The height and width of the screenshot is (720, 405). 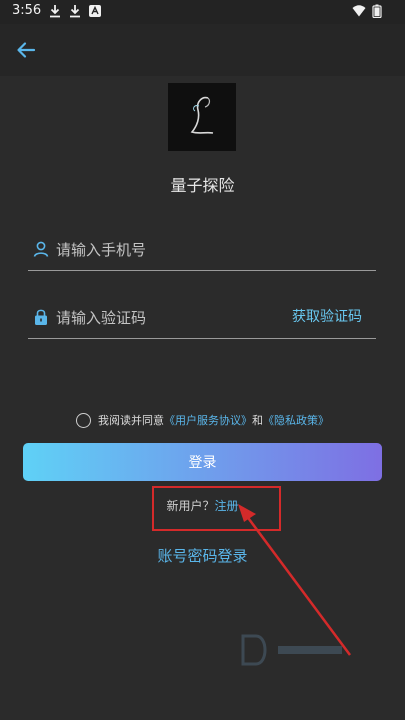 I want to click on back-arrow-icon, so click(x=26, y=50).